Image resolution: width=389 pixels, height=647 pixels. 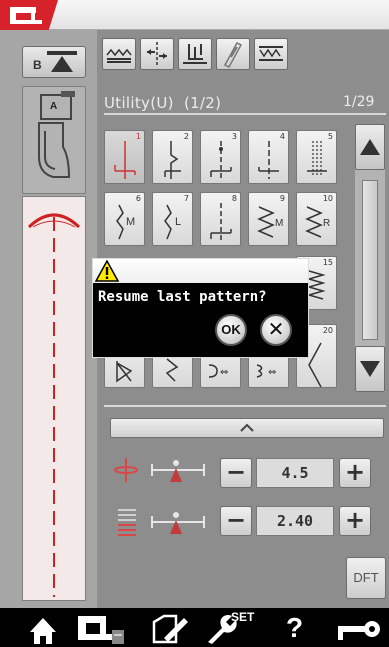 What do you see at coordinates (370, 260) in the screenshot?
I see `pattern-scrollbar-thumb` at bounding box center [370, 260].